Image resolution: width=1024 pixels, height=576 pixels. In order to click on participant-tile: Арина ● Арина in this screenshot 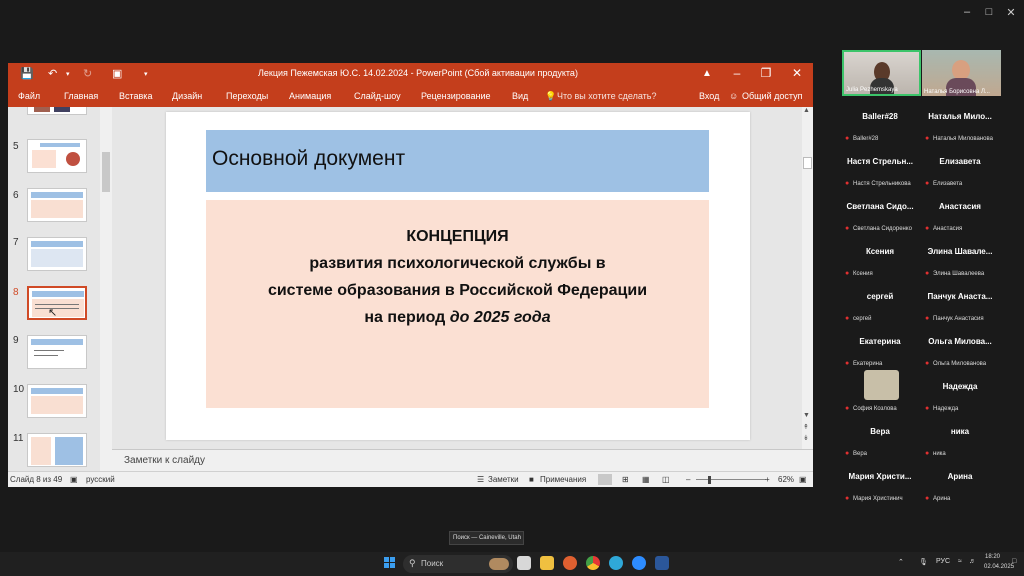, I will do `click(960, 486)`.